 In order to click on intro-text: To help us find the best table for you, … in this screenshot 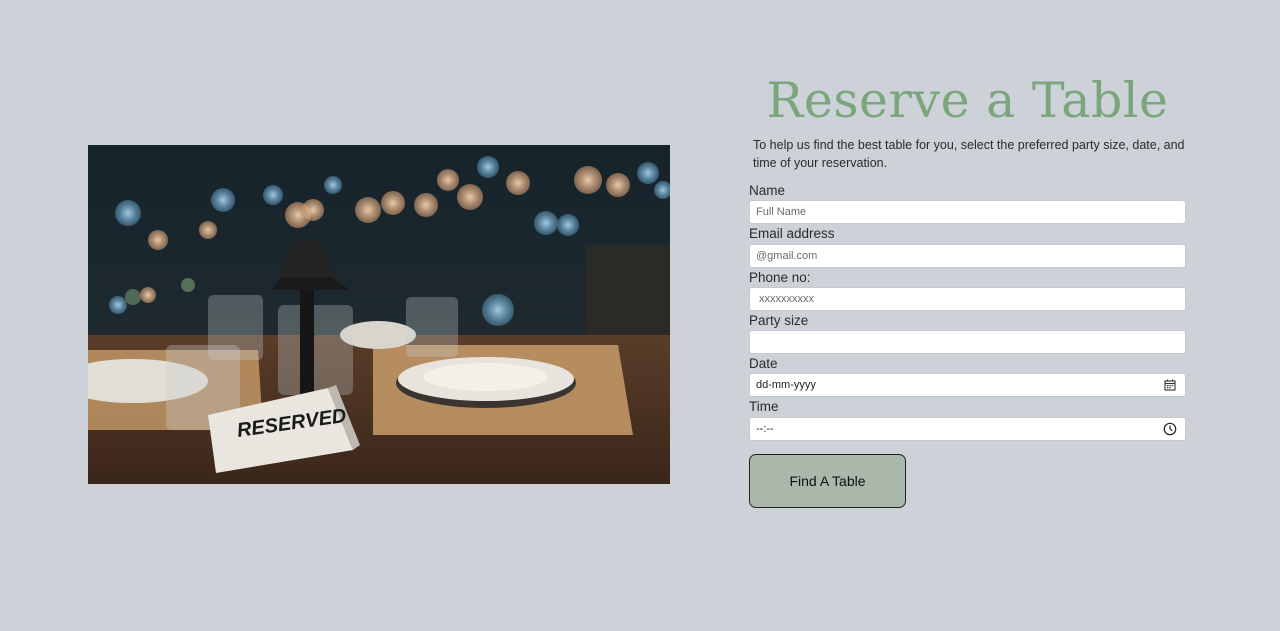, I will do `click(969, 154)`.